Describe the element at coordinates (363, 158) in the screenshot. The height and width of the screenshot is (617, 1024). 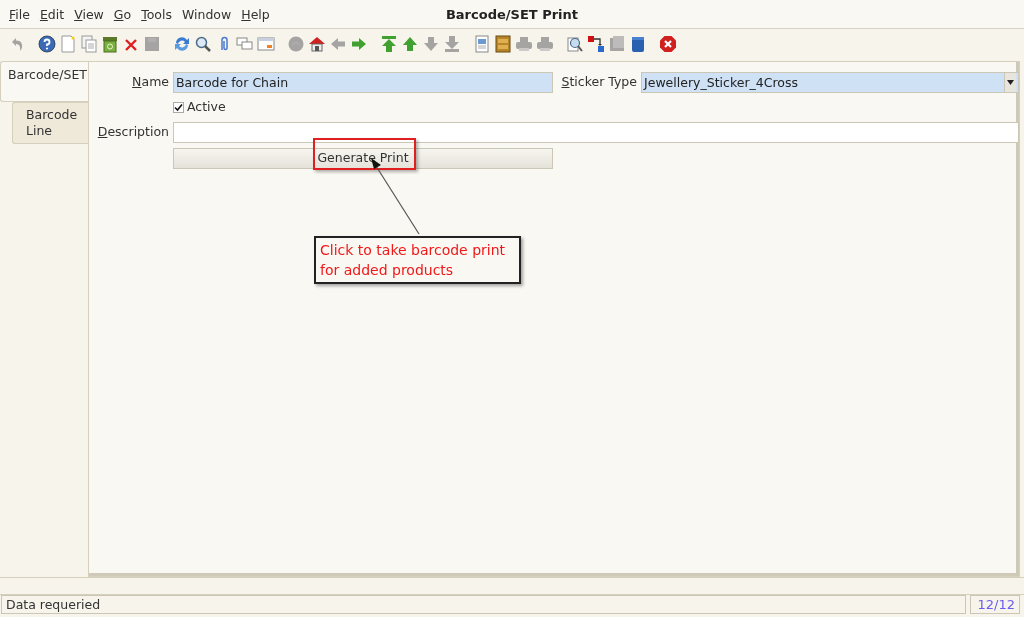
I see `generate-print-button: Generate Print` at that location.